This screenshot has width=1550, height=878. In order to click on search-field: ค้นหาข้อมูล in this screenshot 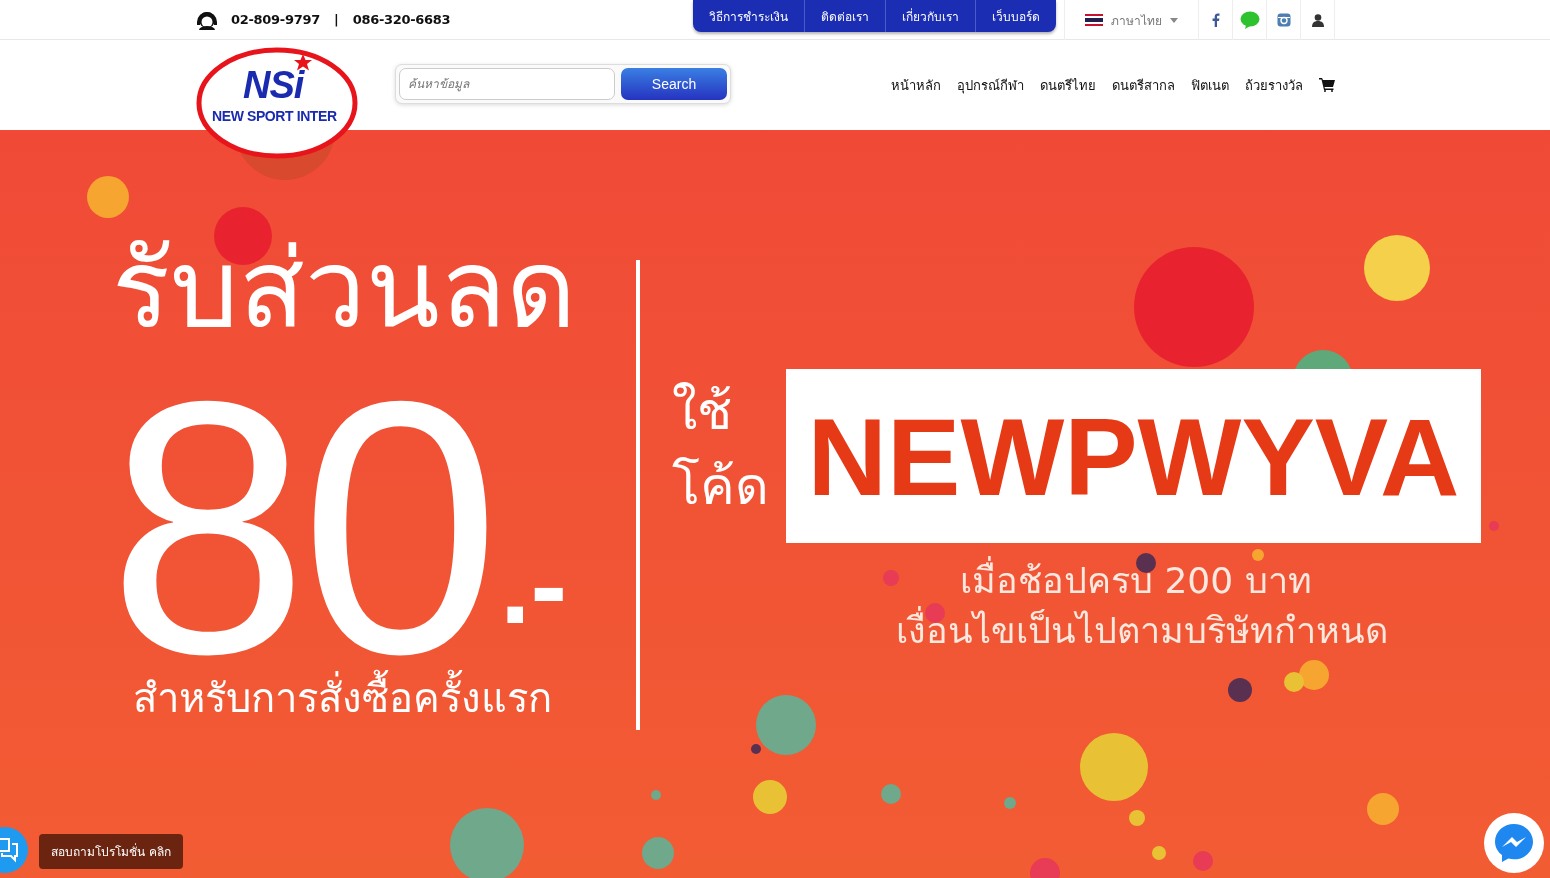, I will do `click(507, 84)`.